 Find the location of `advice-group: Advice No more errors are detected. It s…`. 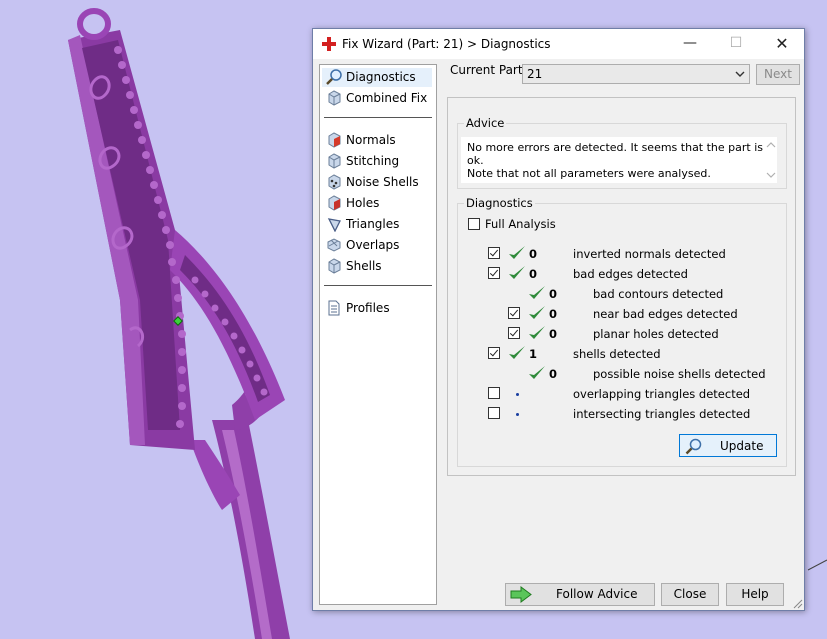

advice-group: Advice No more errors are detected. It s… is located at coordinates (622, 152).